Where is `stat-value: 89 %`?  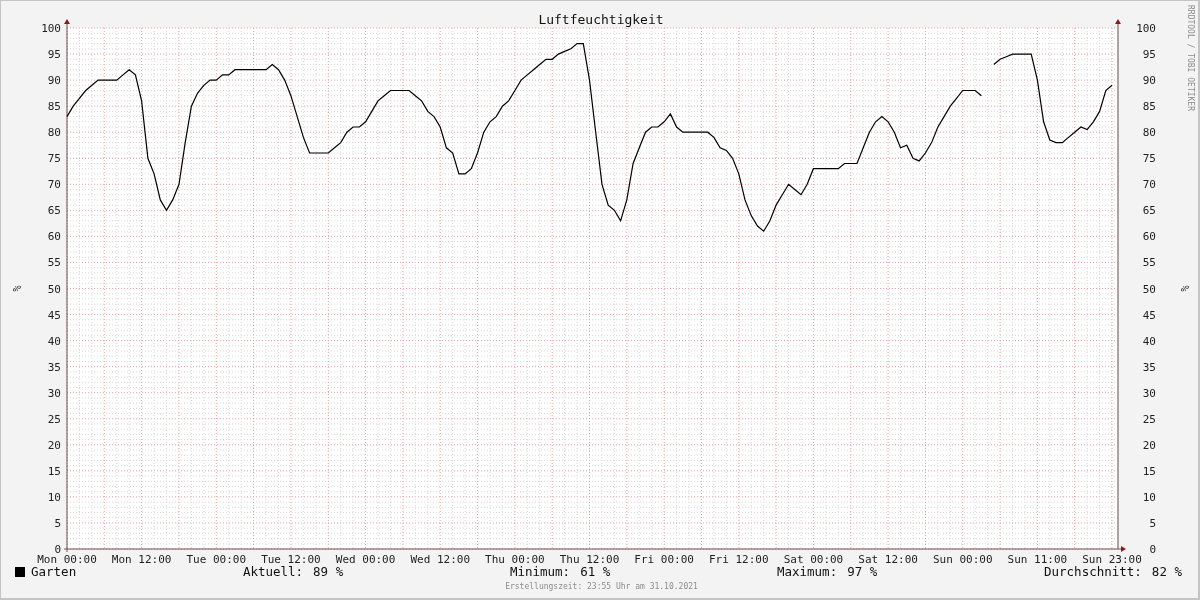
stat-value: 89 % is located at coordinates (328, 572).